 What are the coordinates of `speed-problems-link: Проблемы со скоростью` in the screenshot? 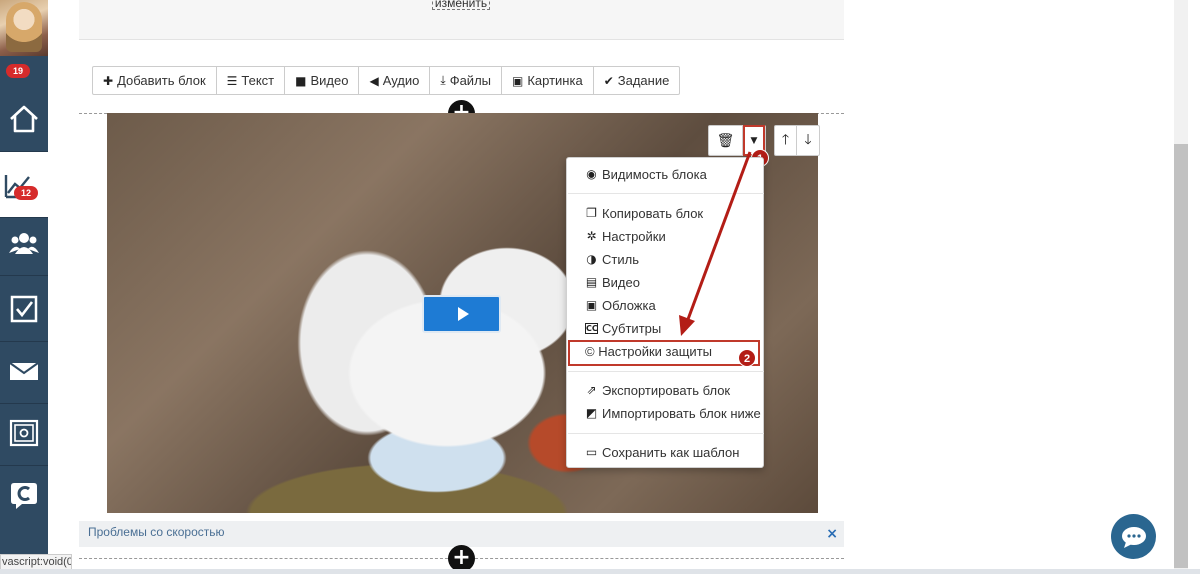 It's located at (156, 532).